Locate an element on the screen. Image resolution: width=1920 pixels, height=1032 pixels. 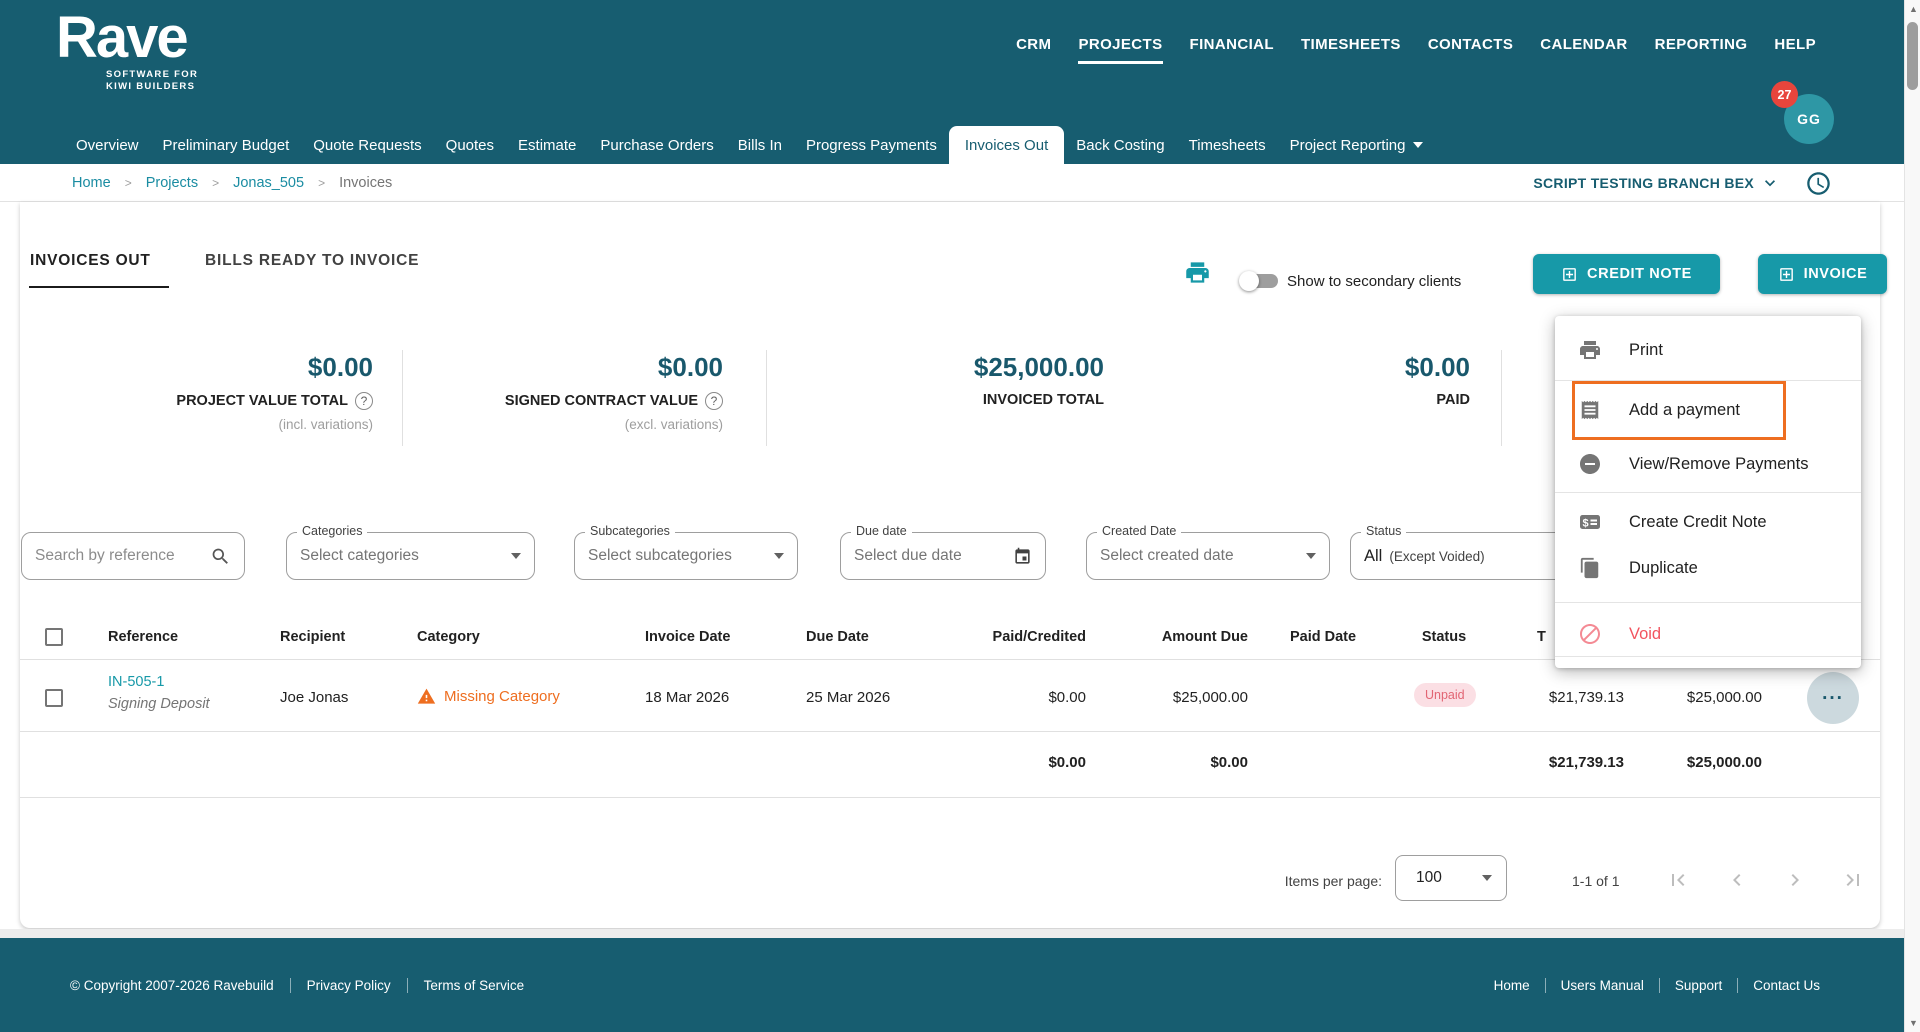
subnav-project-reporting: Project Reporting is located at coordinates (1356, 145).